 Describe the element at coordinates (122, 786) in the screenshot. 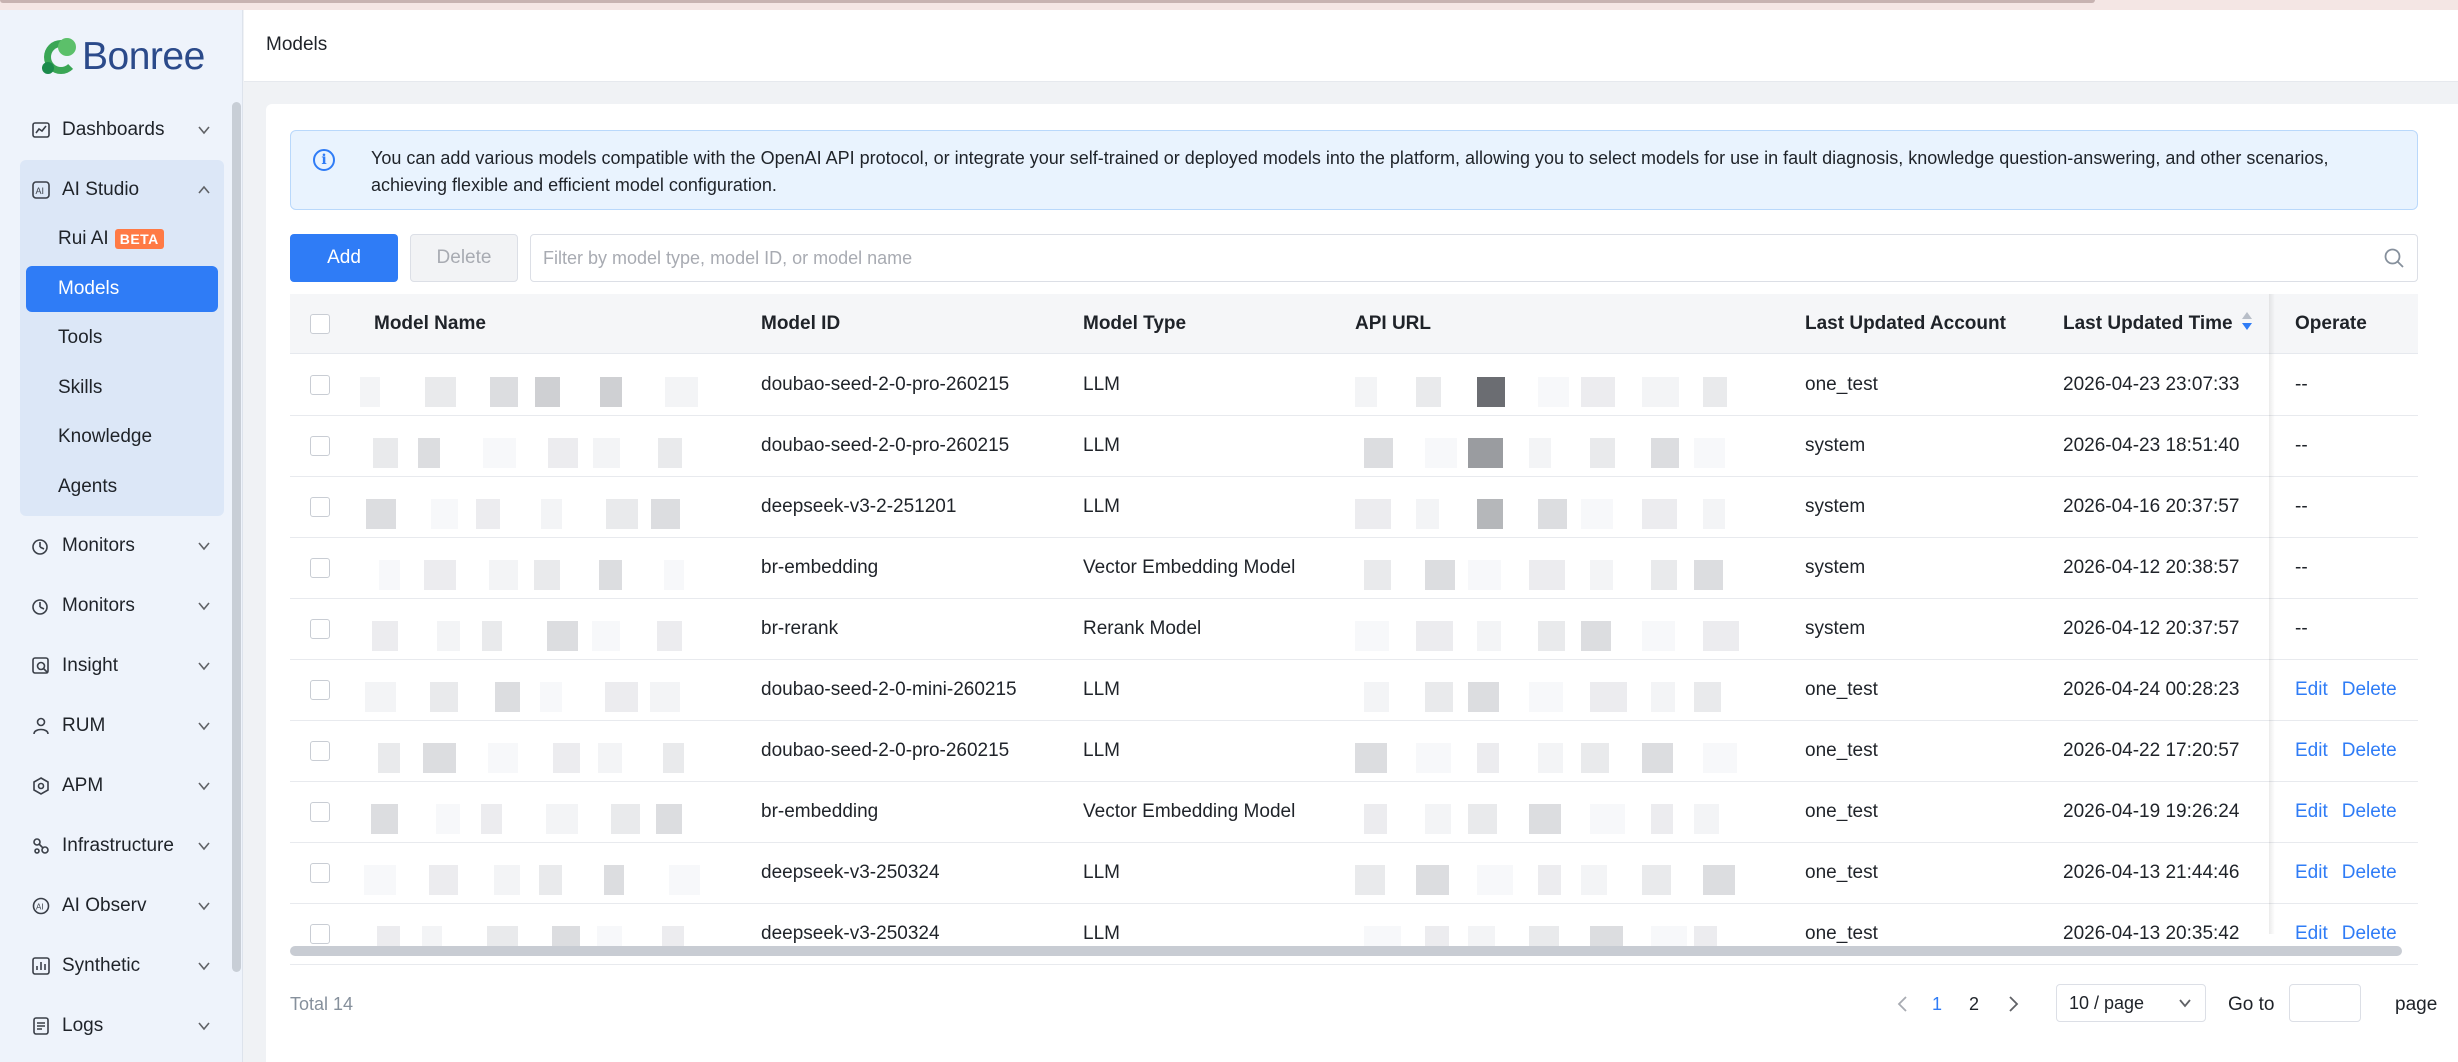

I see `sidebar-item-apm: APM` at that location.